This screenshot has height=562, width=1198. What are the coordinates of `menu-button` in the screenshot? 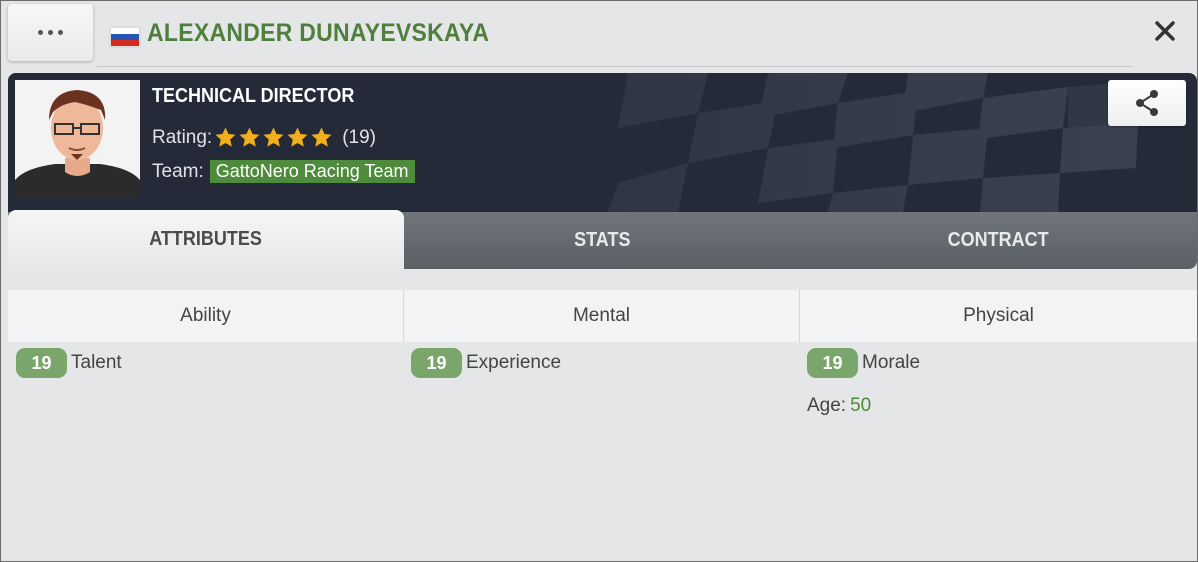 It's located at (50, 32).